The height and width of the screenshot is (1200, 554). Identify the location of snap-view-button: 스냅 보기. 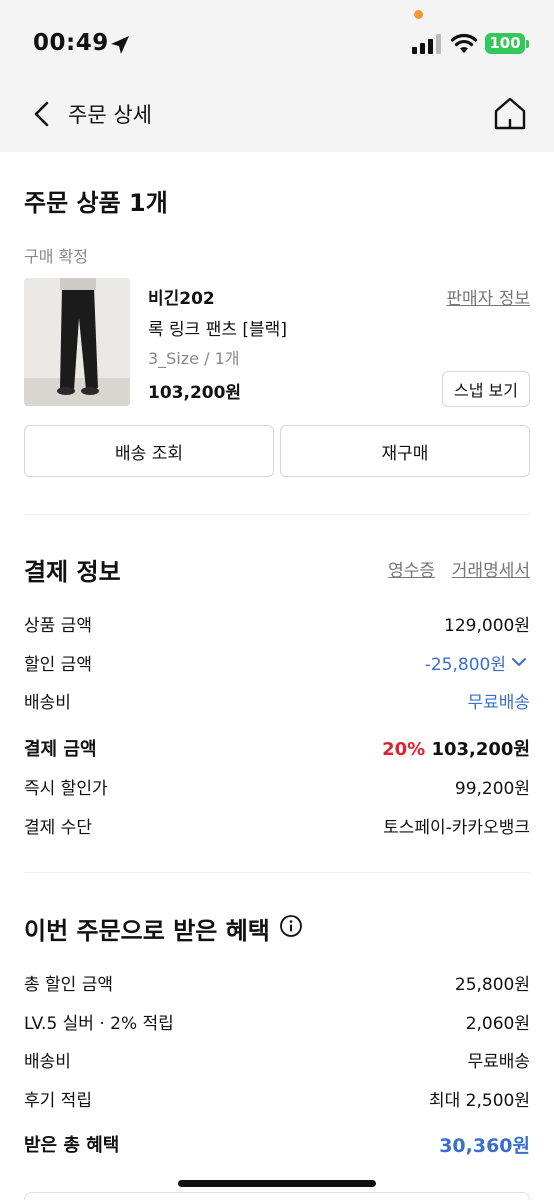
(486, 389).